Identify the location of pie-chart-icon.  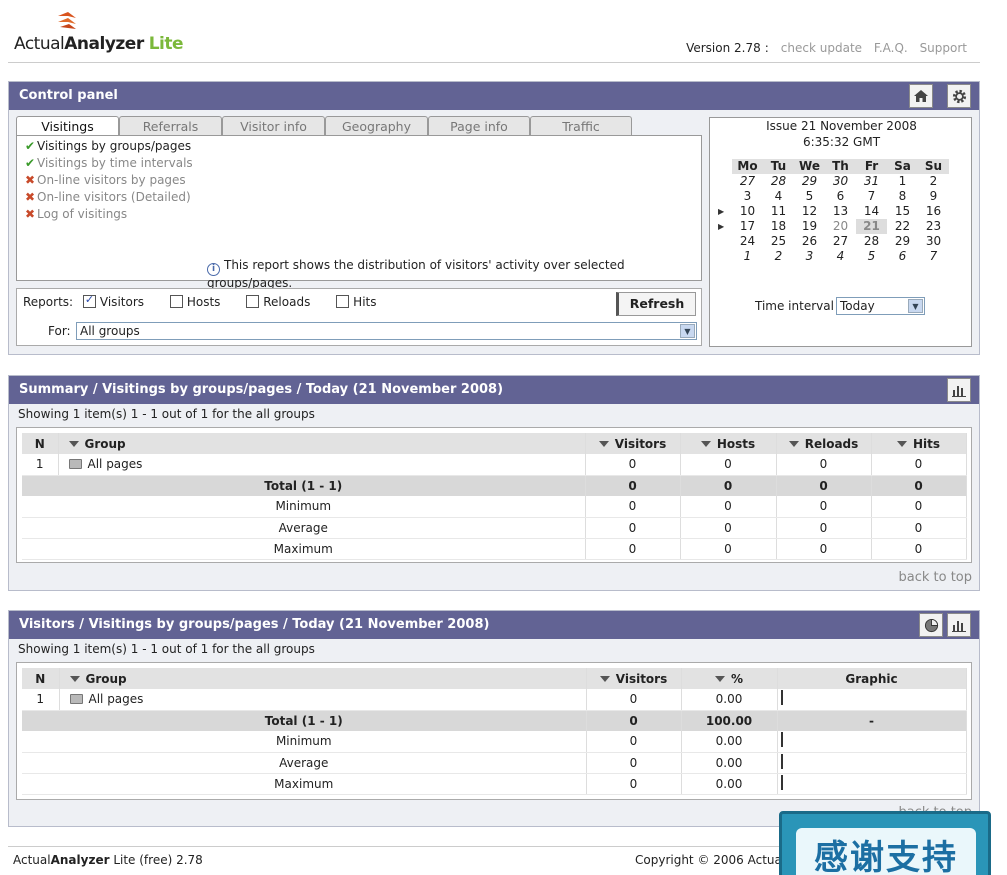
(931, 625).